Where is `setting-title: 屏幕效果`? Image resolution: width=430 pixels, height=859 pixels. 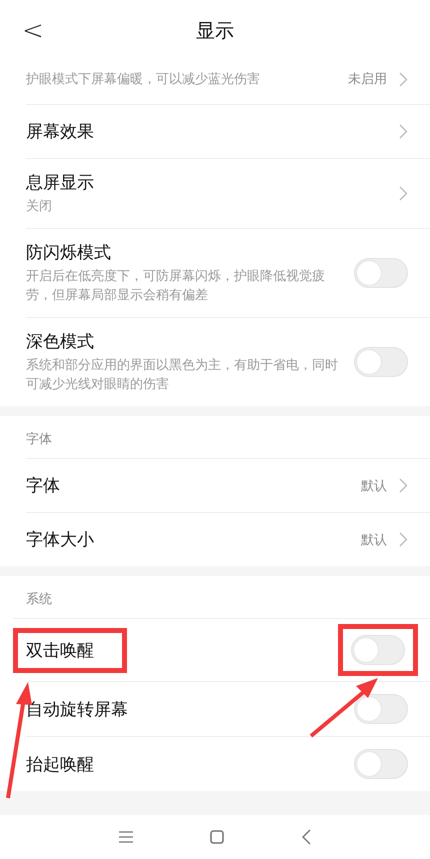
setting-title: 屏幕效果 is located at coordinates (60, 132).